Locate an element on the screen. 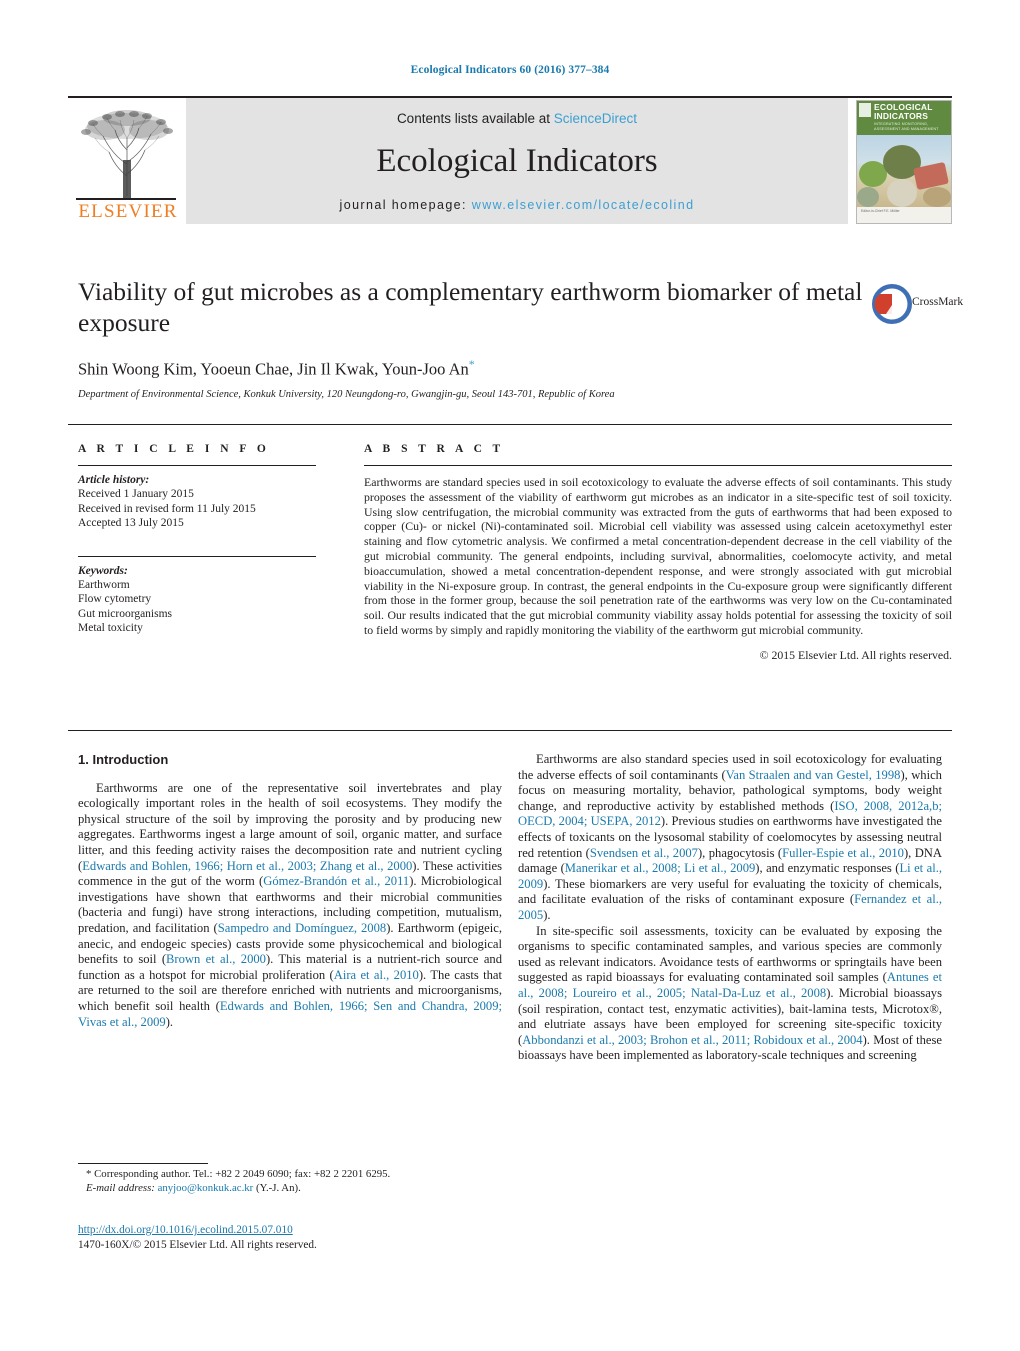  cover-footer: Editor-in-Chief F.E. Müller is located at coordinates (904, 214).